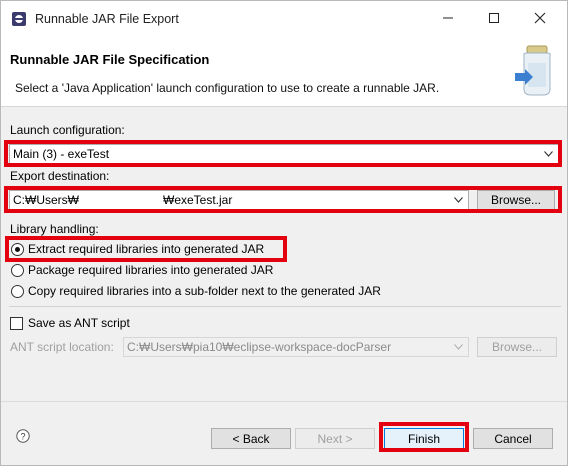 The width and height of the screenshot is (576, 474). What do you see at coordinates (61, 154) in the screenshot?
I see `launch-config-value: Main (3) - exeTest` at bounding box center [61, 154].